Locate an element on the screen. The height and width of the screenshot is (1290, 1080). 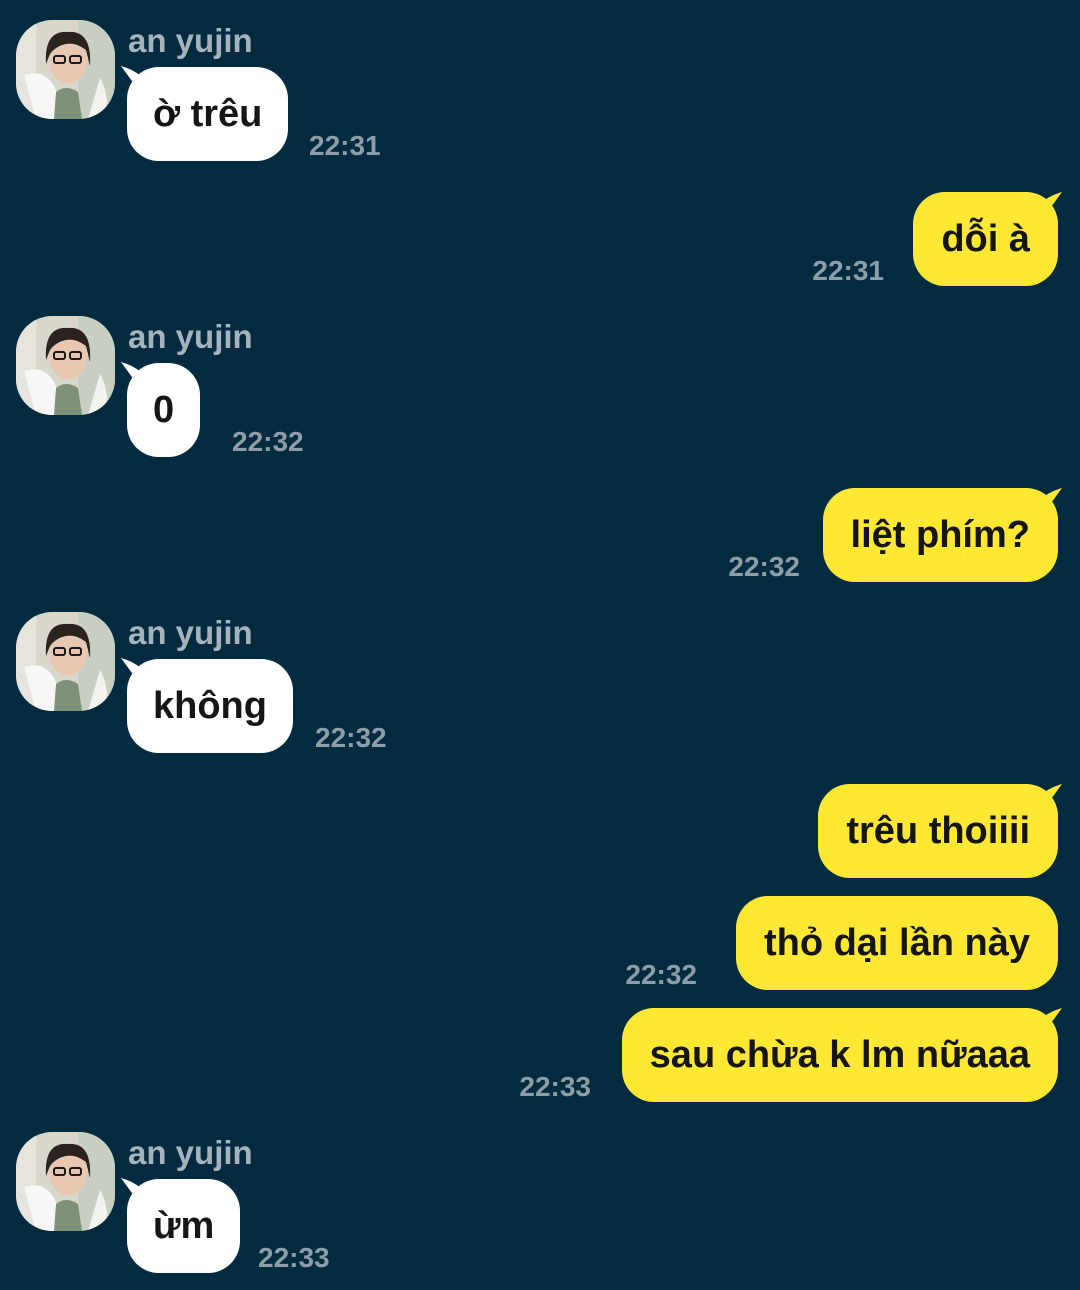
message-text: sau chừa k lm nữaaa is located at coordinates (839, 1055).